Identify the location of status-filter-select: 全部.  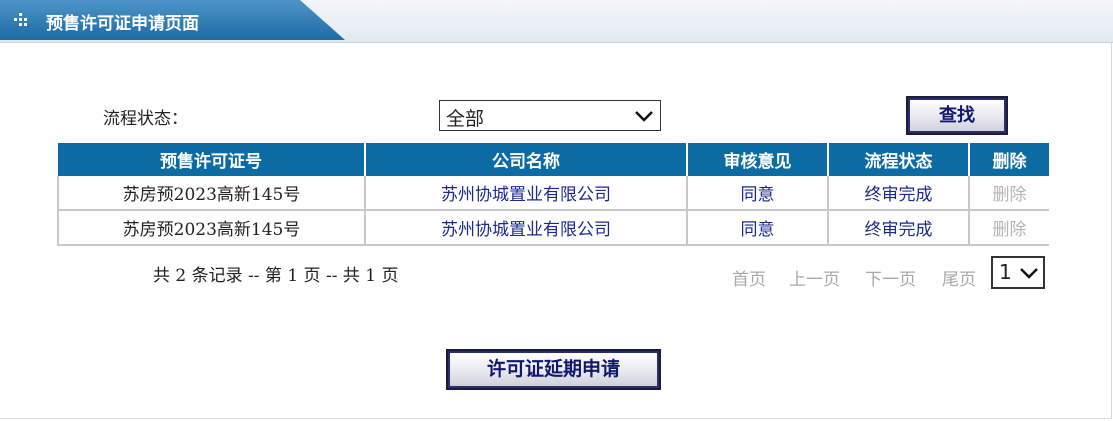
(550, 115).